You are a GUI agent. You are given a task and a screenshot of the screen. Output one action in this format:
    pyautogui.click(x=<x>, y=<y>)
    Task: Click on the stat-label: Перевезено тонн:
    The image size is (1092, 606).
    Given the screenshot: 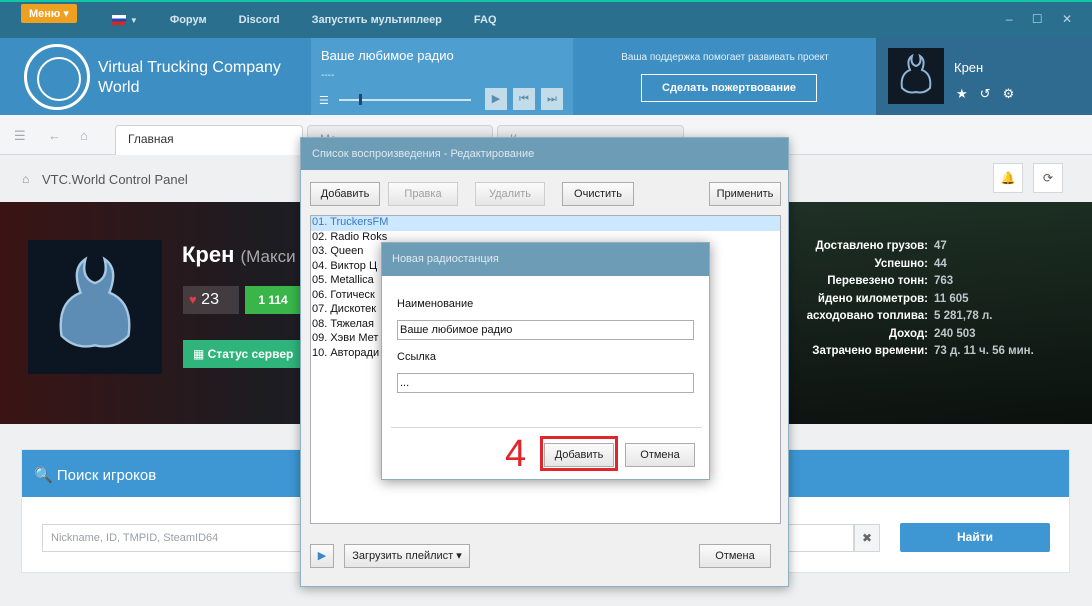 What is the action you would take?
    pyautogui.click(x=877, y=281)
    